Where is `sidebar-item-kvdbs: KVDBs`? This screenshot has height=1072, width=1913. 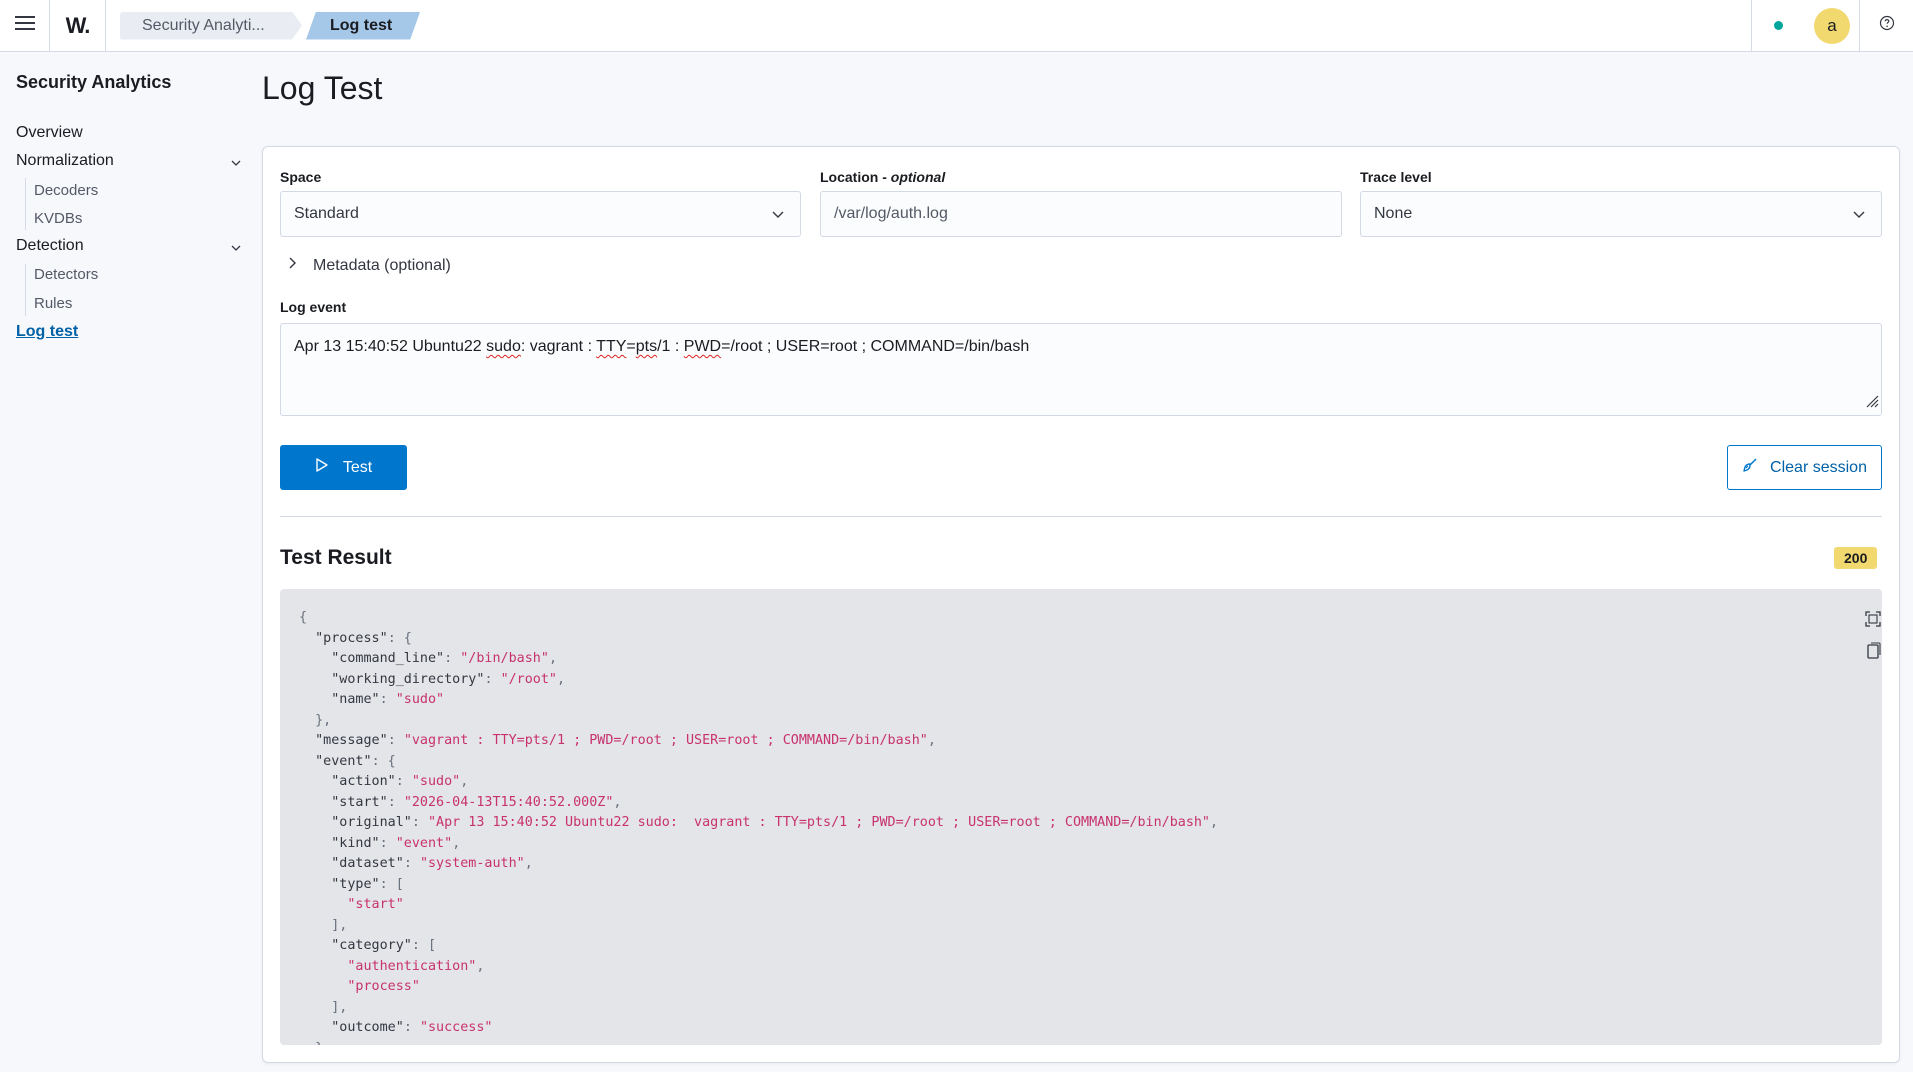 sidebar-item-kvdbs: KVDBs is located at coordinates (58, 218).